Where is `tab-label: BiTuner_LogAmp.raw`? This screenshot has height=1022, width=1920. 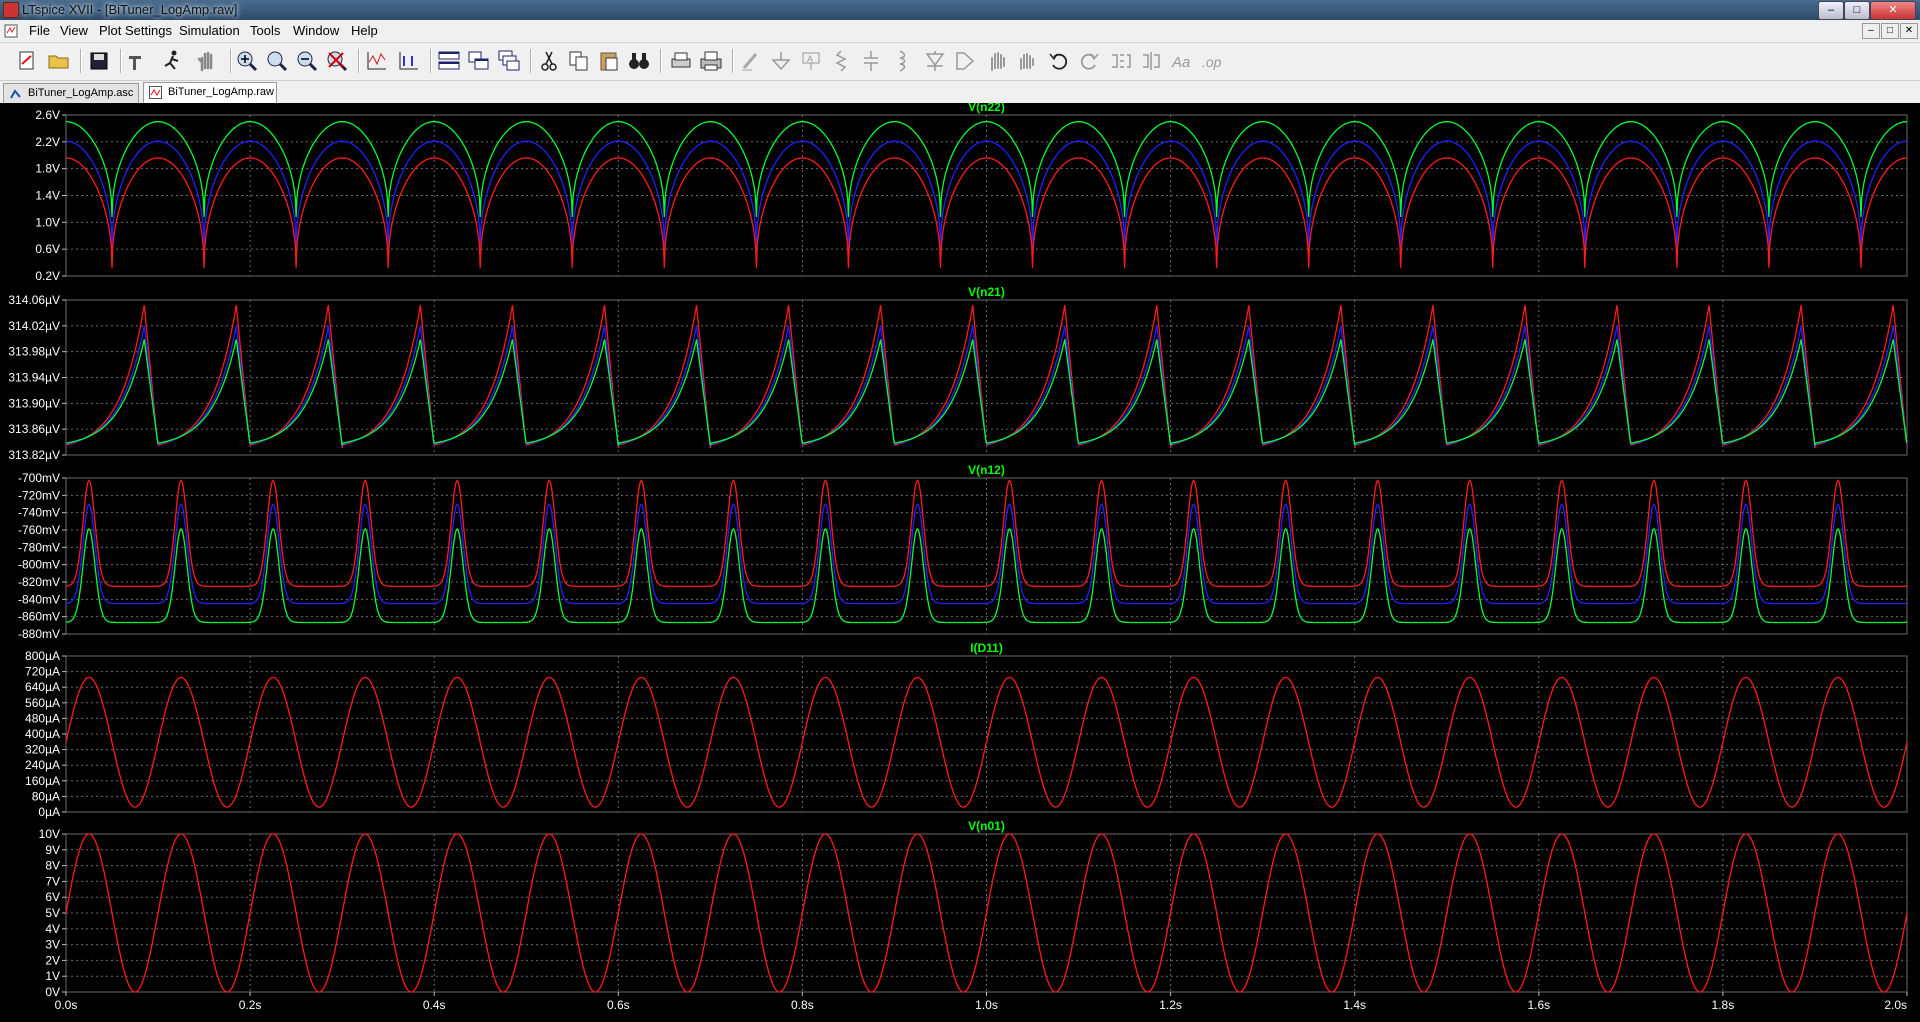 tab-label: BiTuner_LogAmp.raw is located at coordinates (221, 92).